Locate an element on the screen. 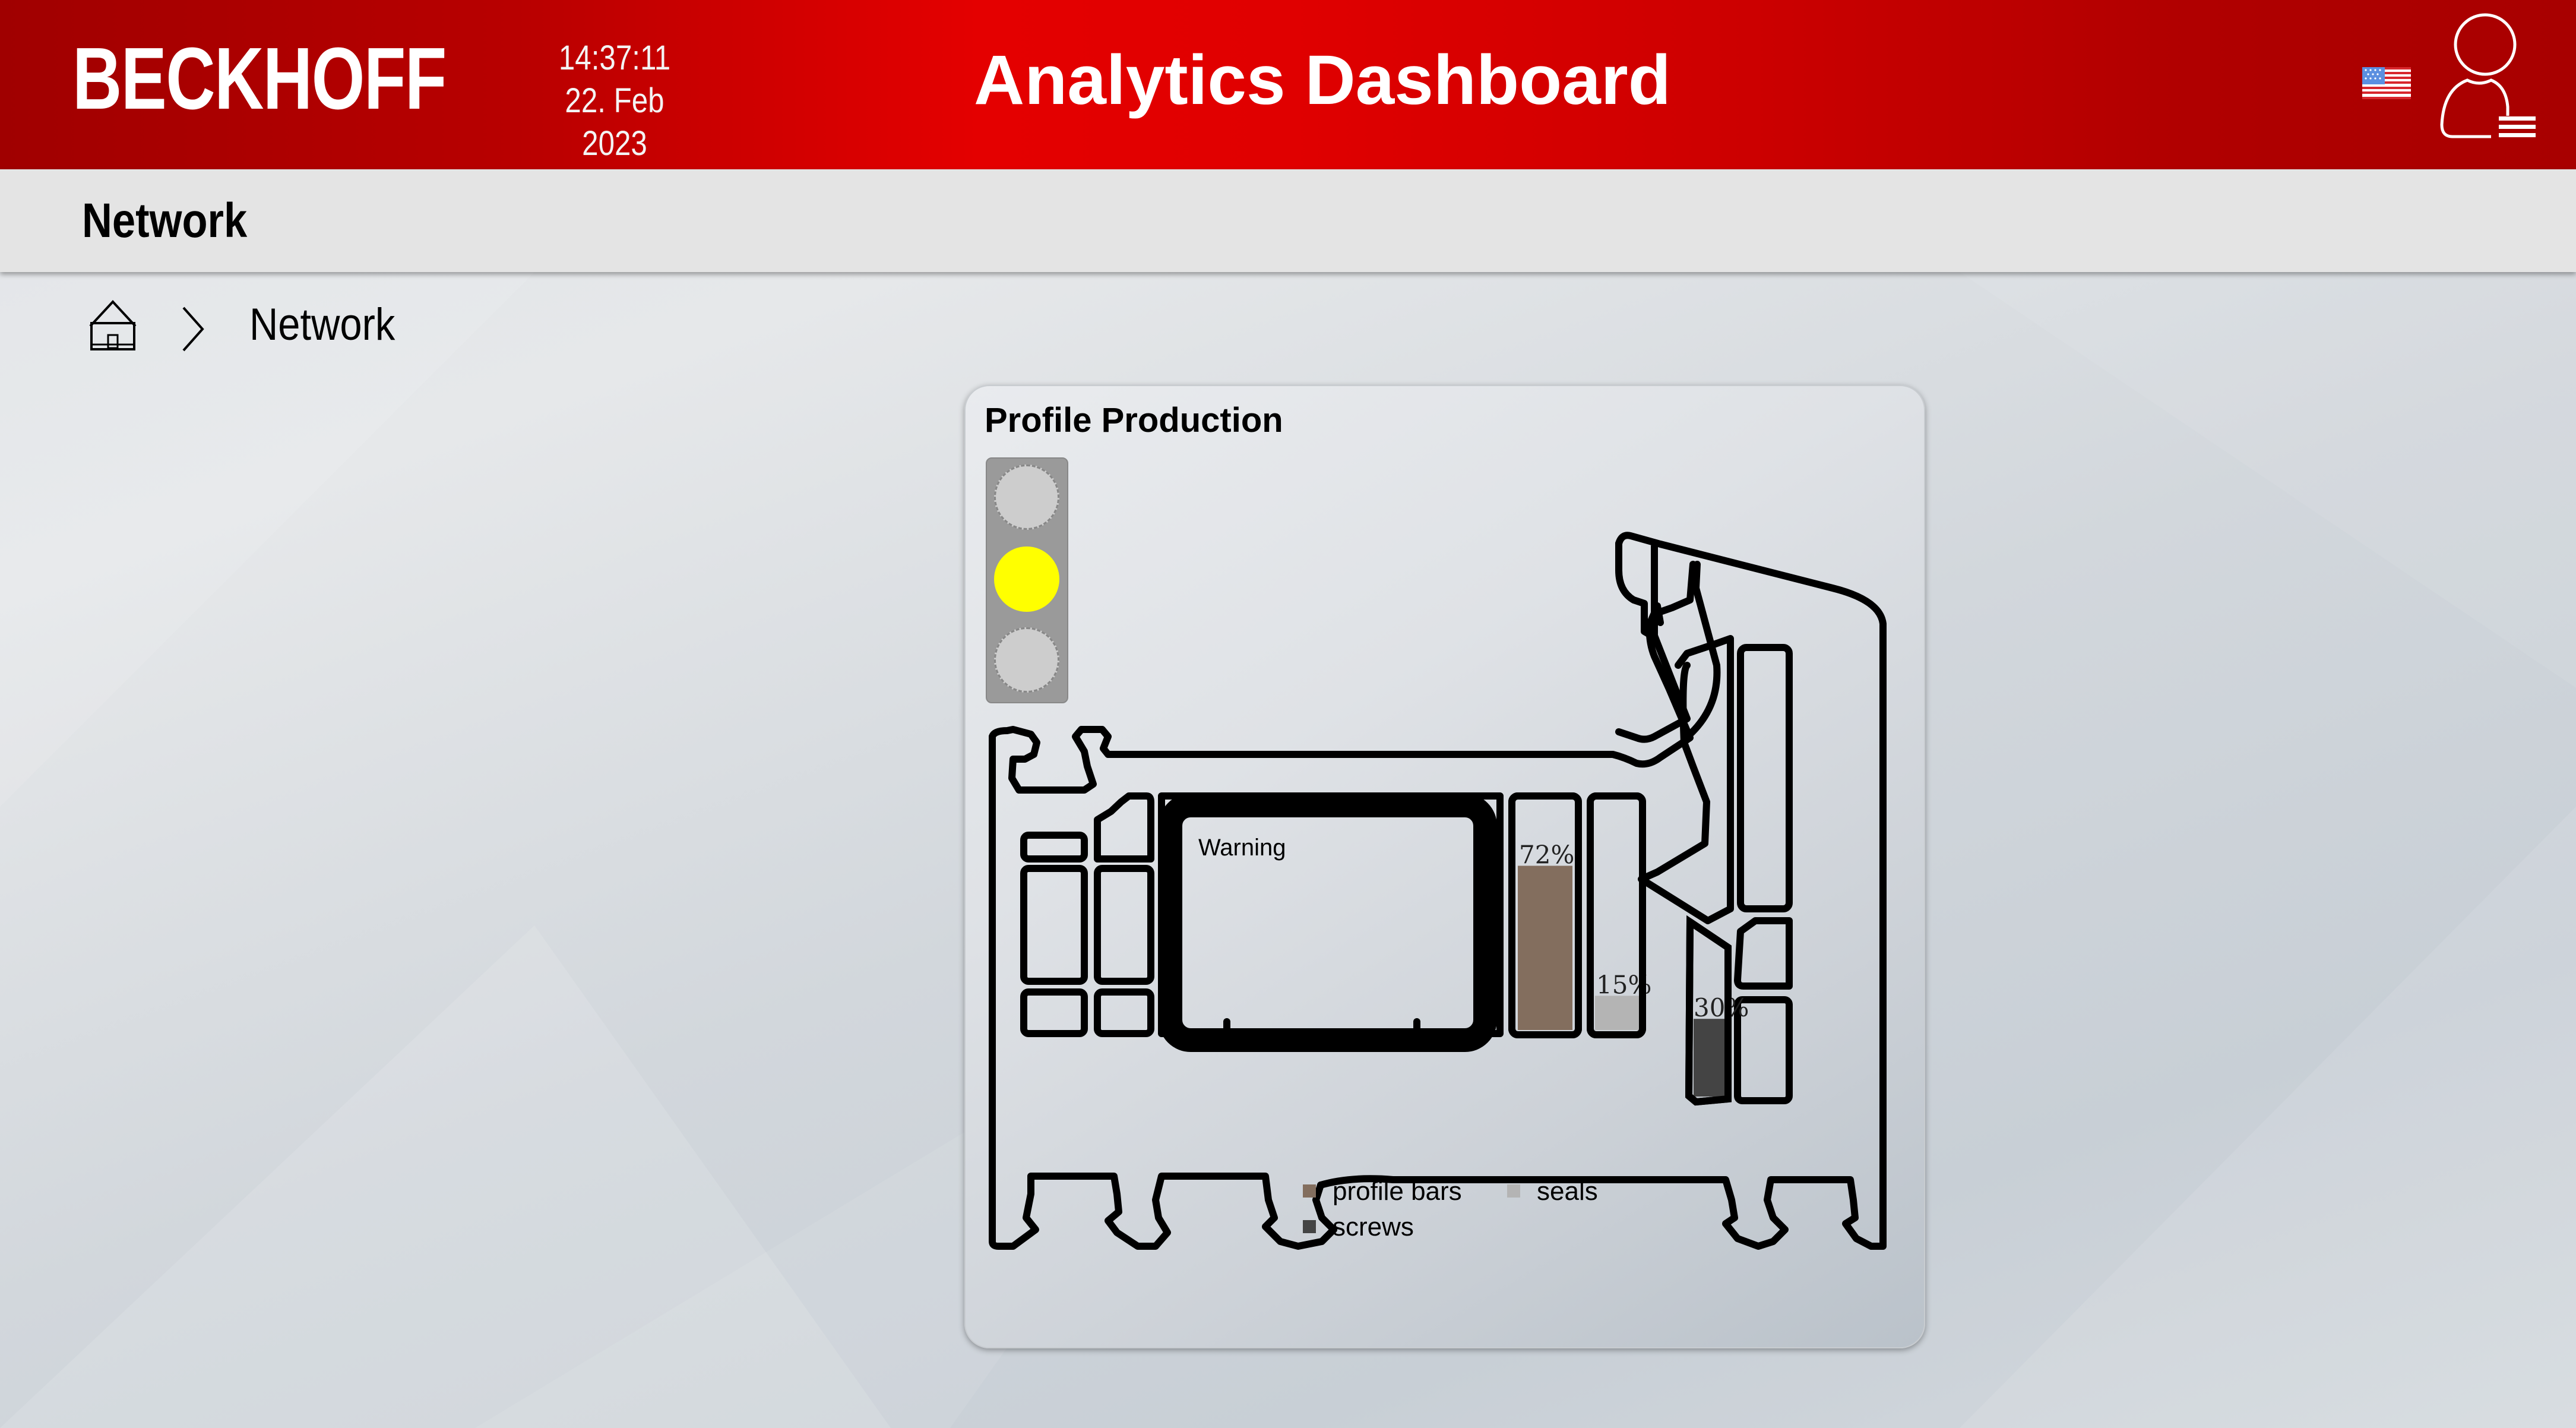  navigation-bar: Network is located at coordinates (1288, 220).